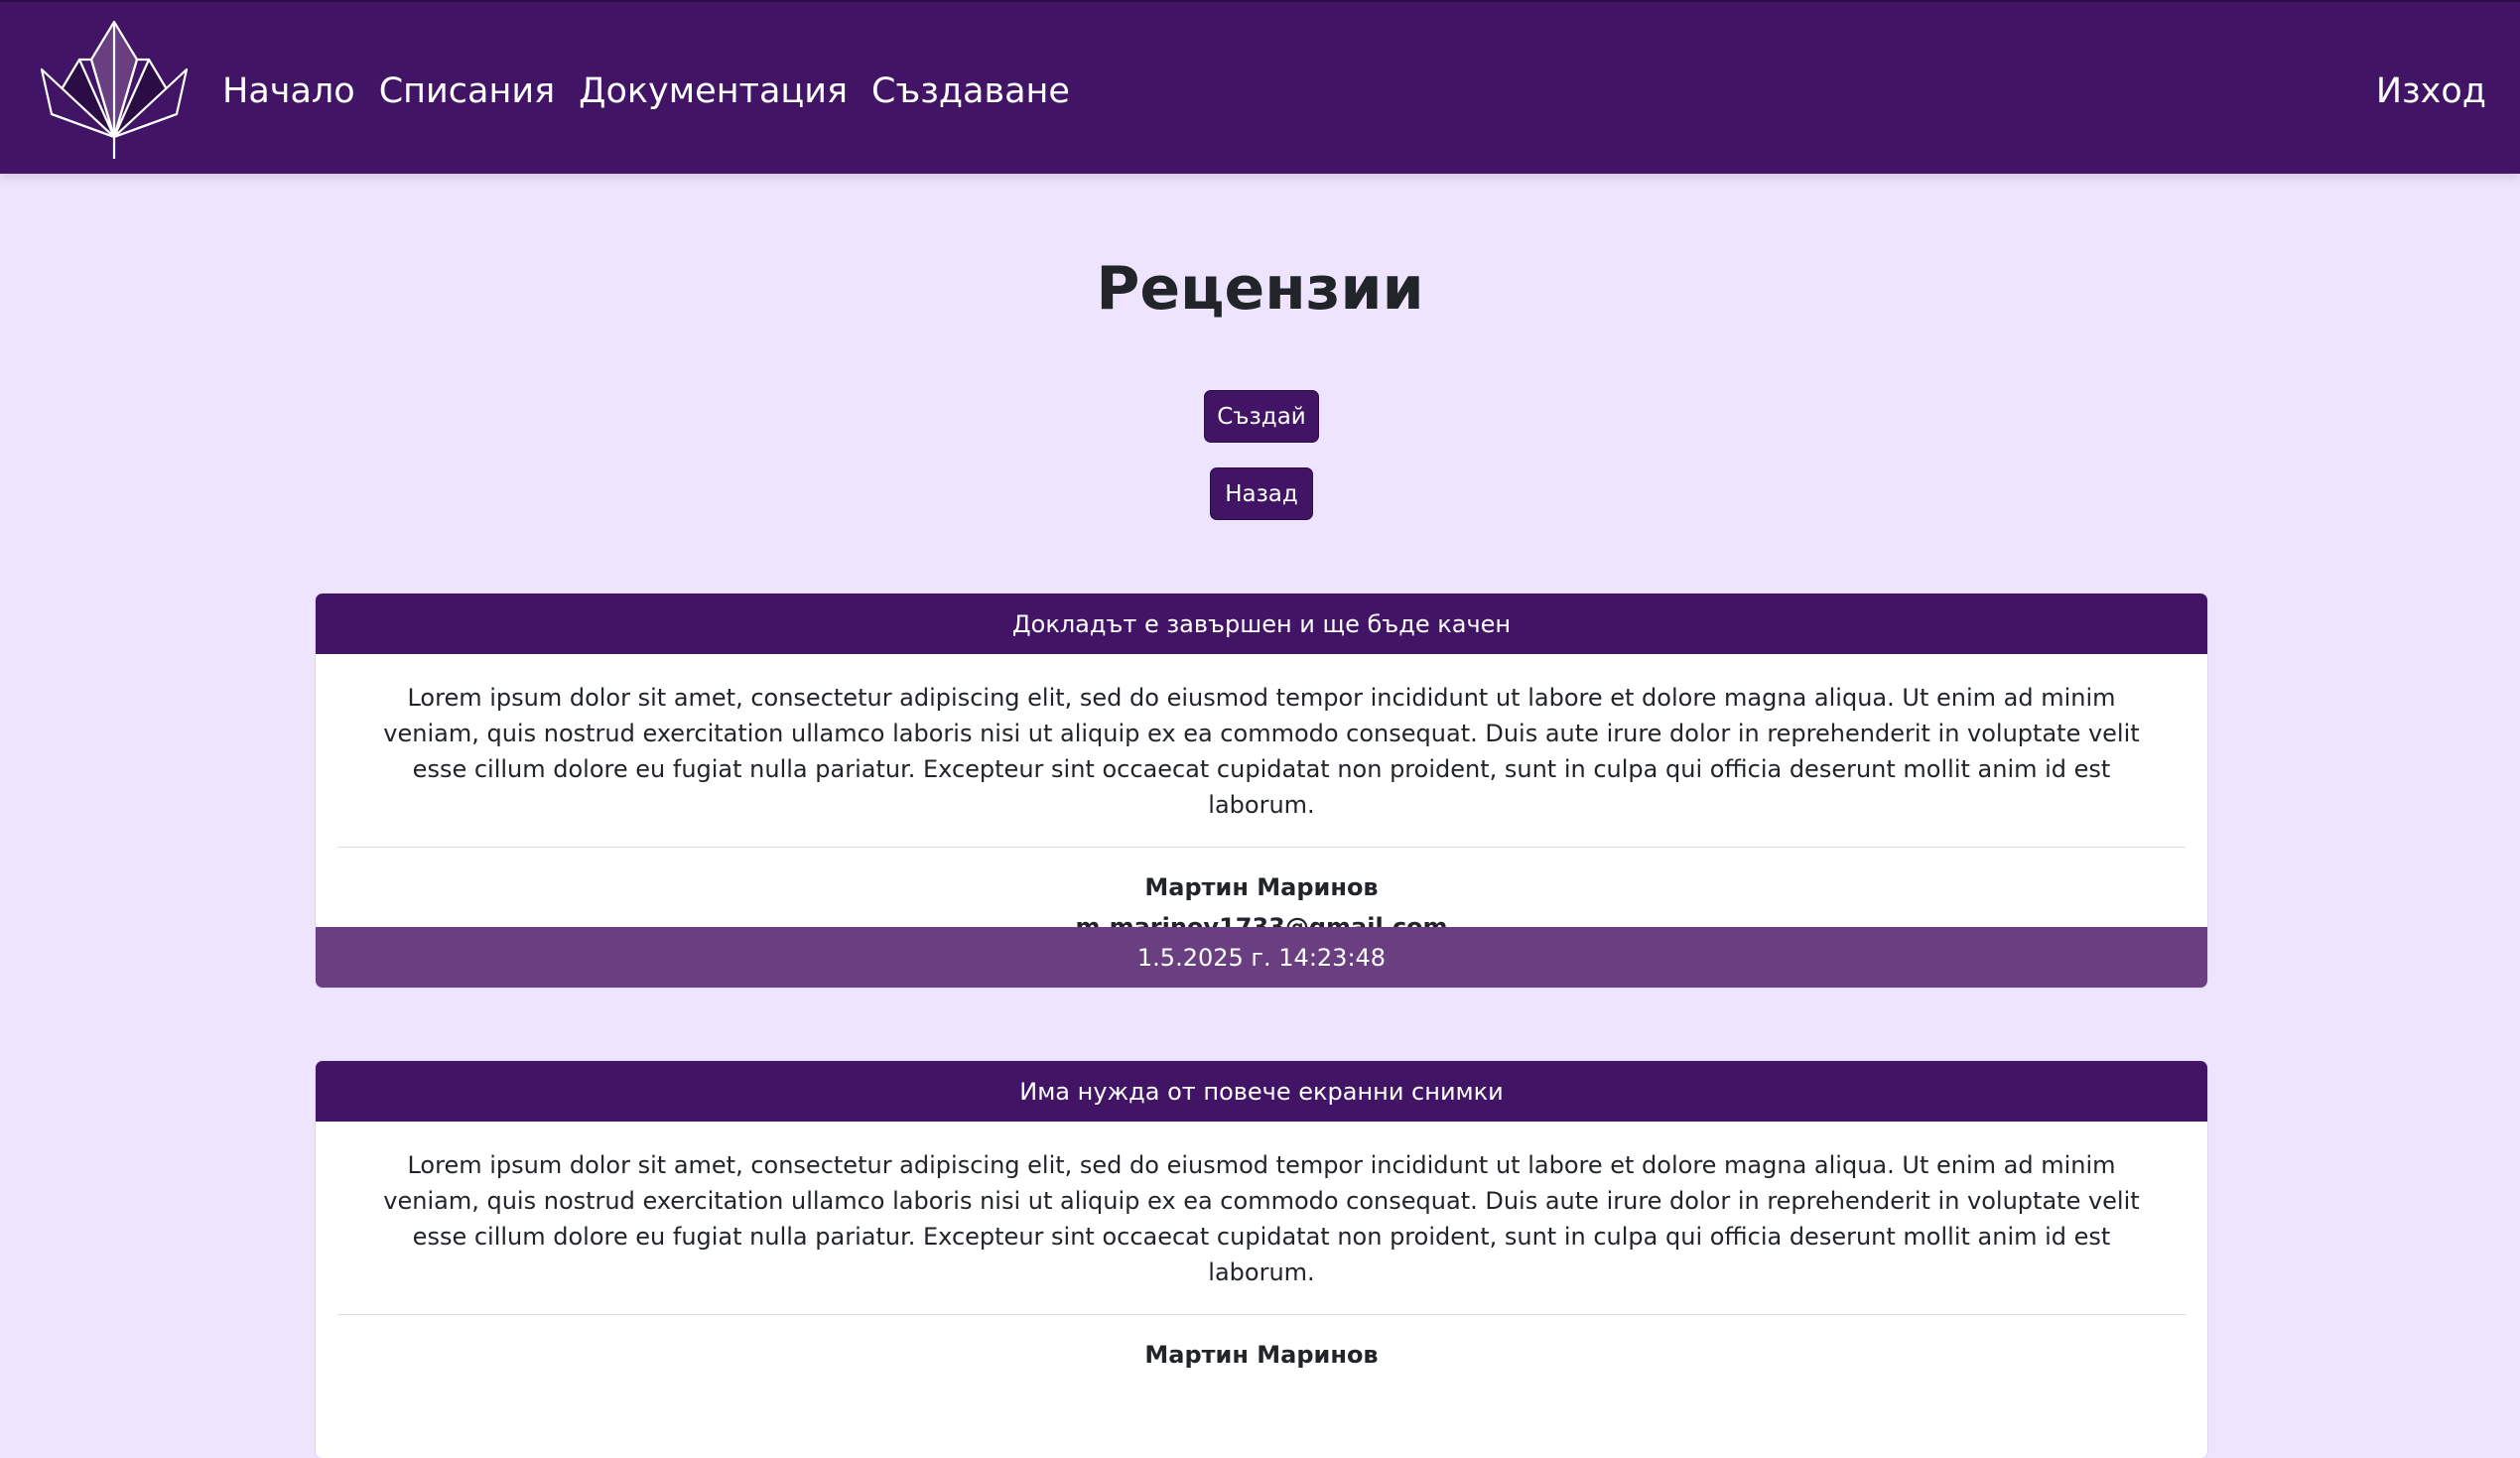 This screenshot has width=2520, height=1458. I want to click on review-title: Докладът е завършен и ще бъде качен, so click(1261, 624).